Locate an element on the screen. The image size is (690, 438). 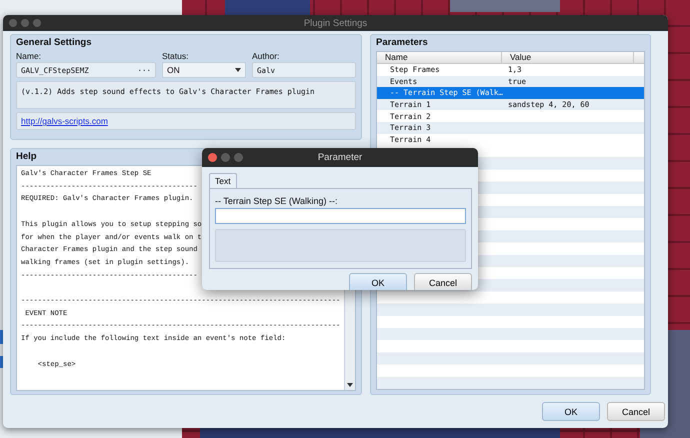
scroll-down-arrow-icon is located at coordinates (350, 384).